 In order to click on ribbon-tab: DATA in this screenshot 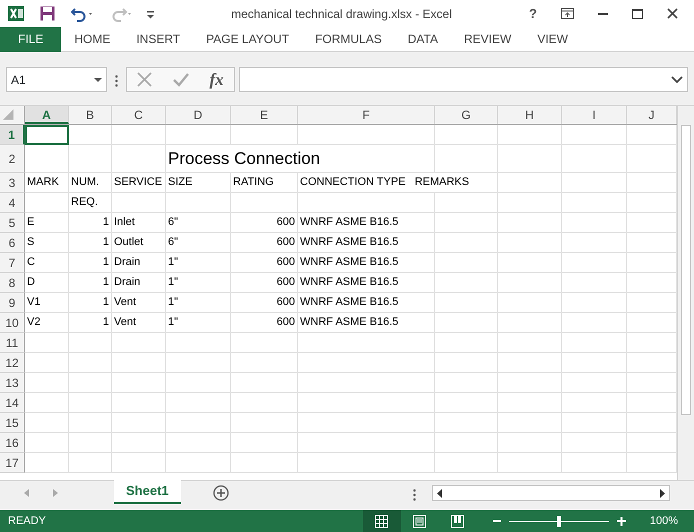, I will do `click(422, 39)`.